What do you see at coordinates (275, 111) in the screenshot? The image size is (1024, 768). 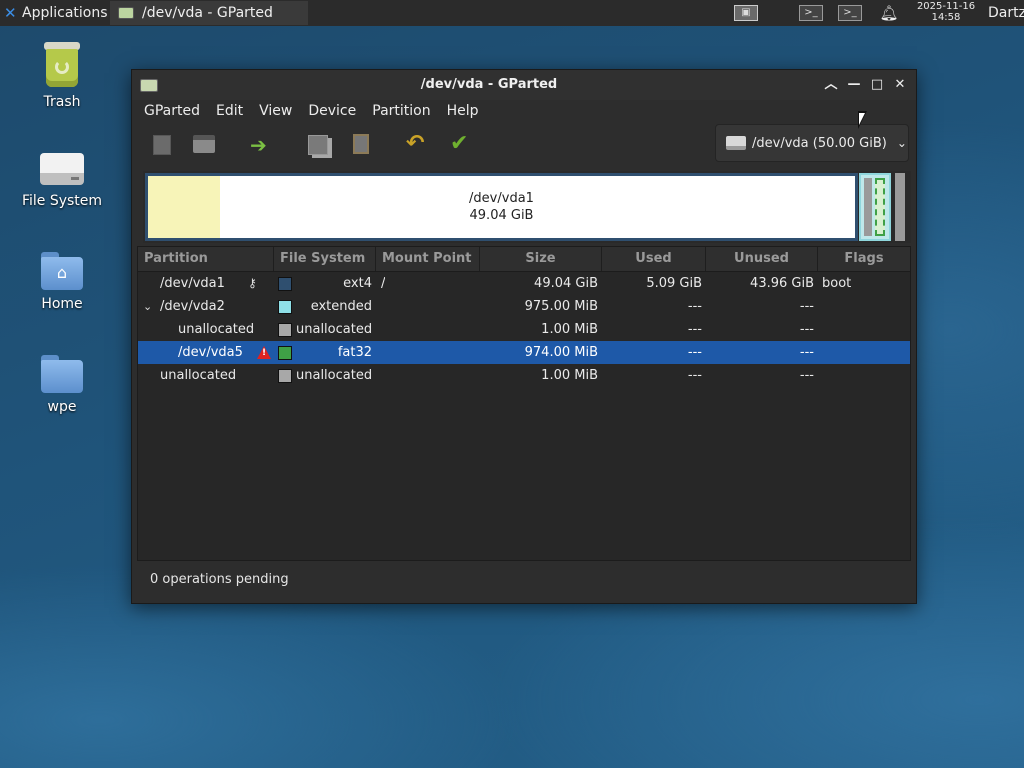 I see `menu-view: View` at bounding box center [275, 111].